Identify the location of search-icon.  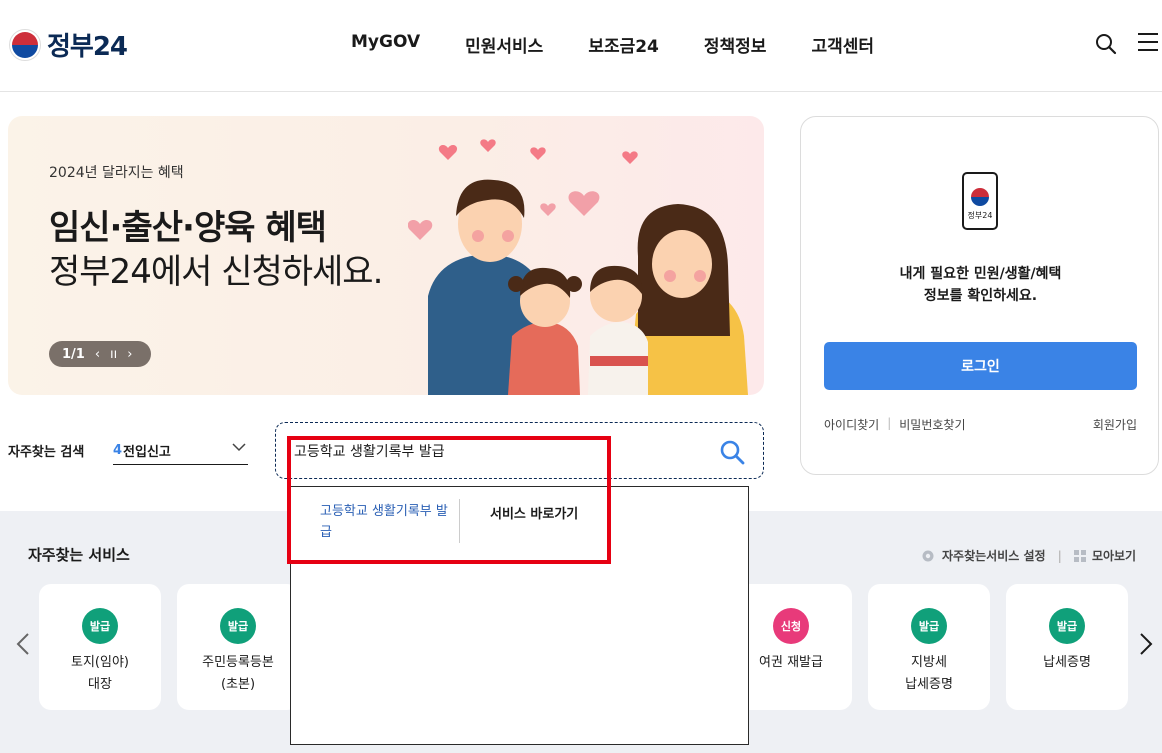
(1106, 44).